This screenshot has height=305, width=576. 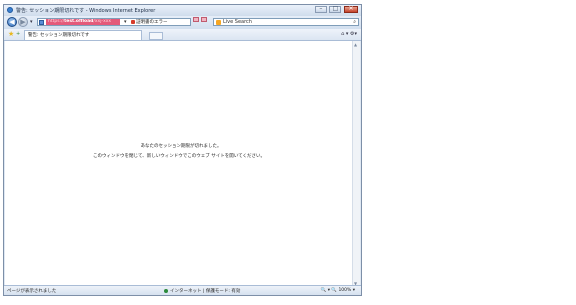 I want to click on security-zone: インターネット | 保護モード: 有効, so click(x=202, y=291).